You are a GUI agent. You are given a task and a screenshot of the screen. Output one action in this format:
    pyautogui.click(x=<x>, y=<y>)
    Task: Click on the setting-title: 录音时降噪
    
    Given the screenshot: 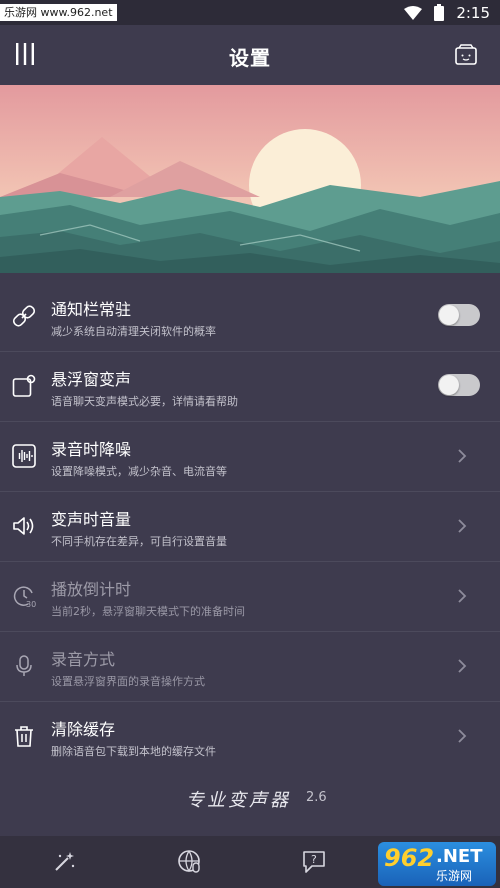 What is the action you would take?
    pyautogui.click(x=91, y=449)
    